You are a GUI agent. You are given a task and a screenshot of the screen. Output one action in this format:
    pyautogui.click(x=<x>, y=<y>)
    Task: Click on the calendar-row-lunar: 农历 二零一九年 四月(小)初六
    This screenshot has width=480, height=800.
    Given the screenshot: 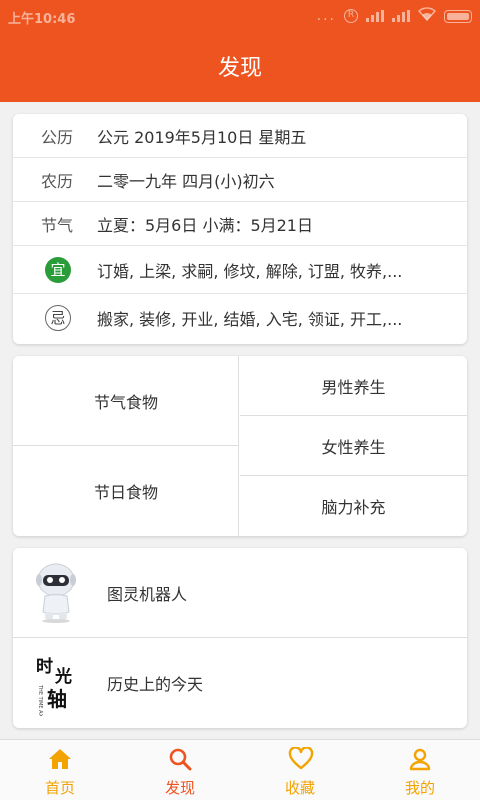 What is the action you would take?
    pyautogui.click(x=240, y=180)
    